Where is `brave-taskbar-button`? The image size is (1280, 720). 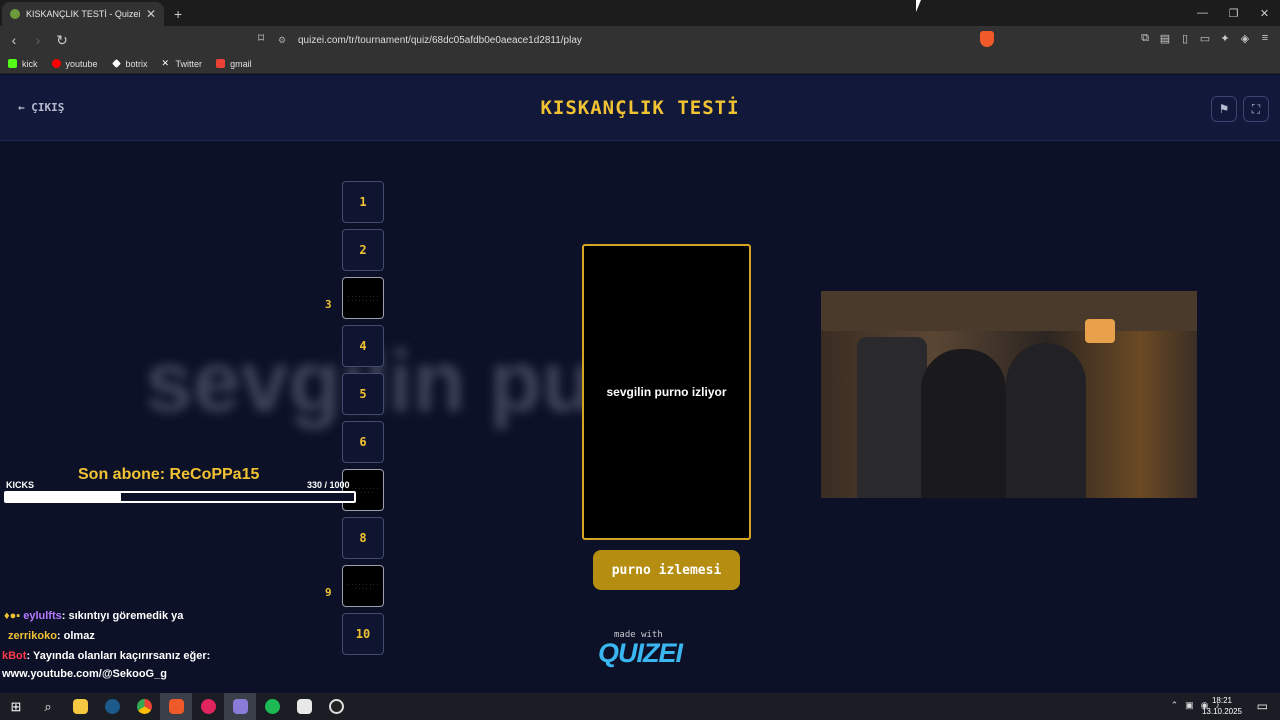 brave-taskbar-button is located at coordinates (176, 706).